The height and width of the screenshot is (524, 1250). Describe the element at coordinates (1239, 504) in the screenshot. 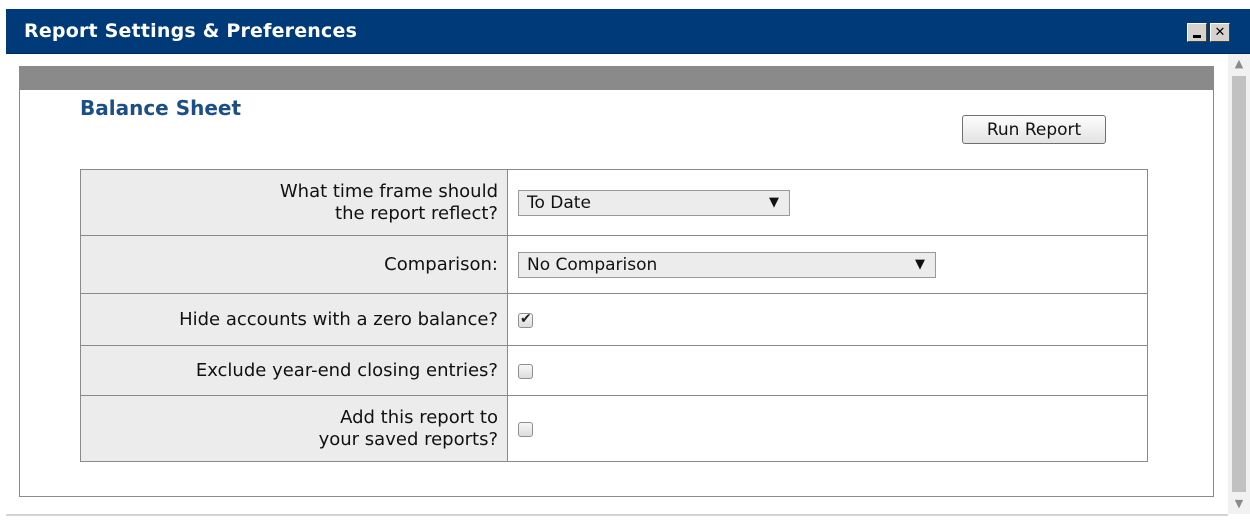

I see `scroll-down-arrow-icon: ▼` at that location.